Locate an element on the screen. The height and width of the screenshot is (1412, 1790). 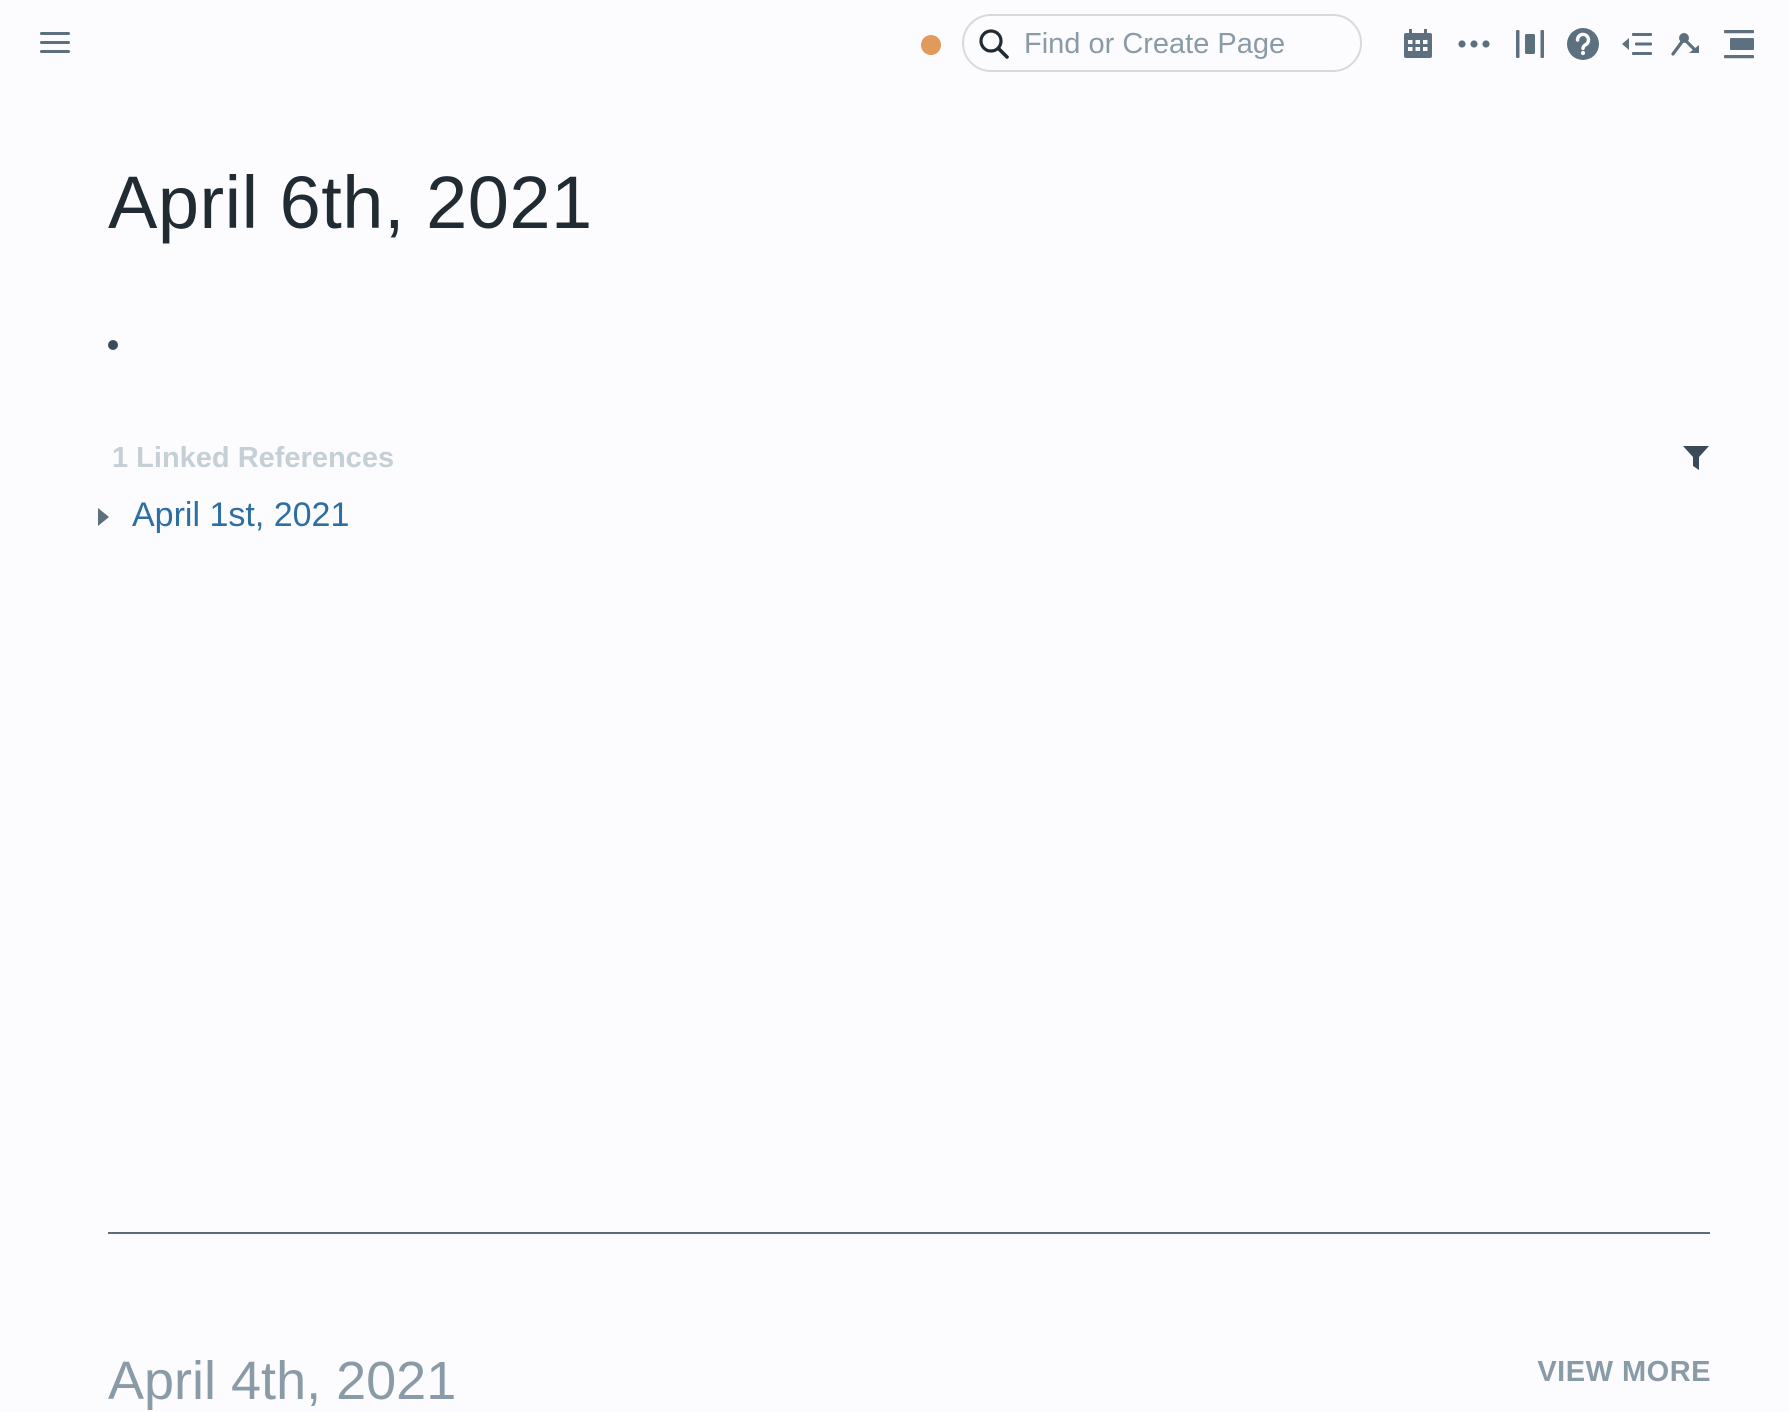
help-icon is located at coordinates (1583, 44).